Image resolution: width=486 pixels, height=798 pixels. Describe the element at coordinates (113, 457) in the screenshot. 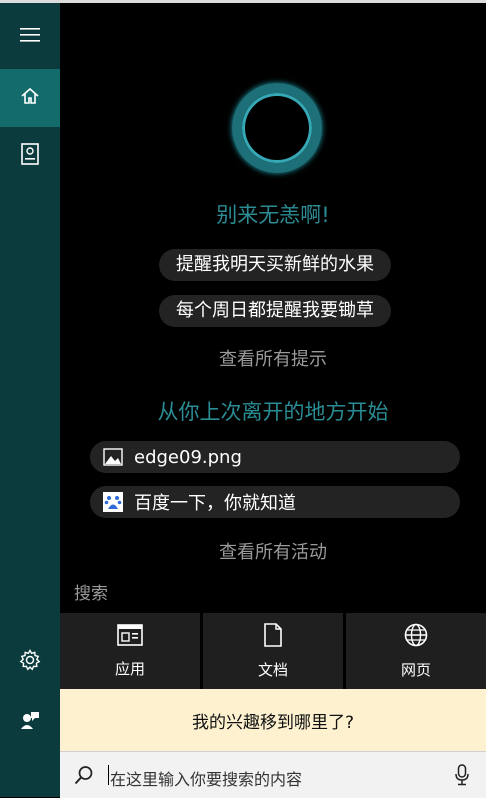

I see `image-icon` at that location.